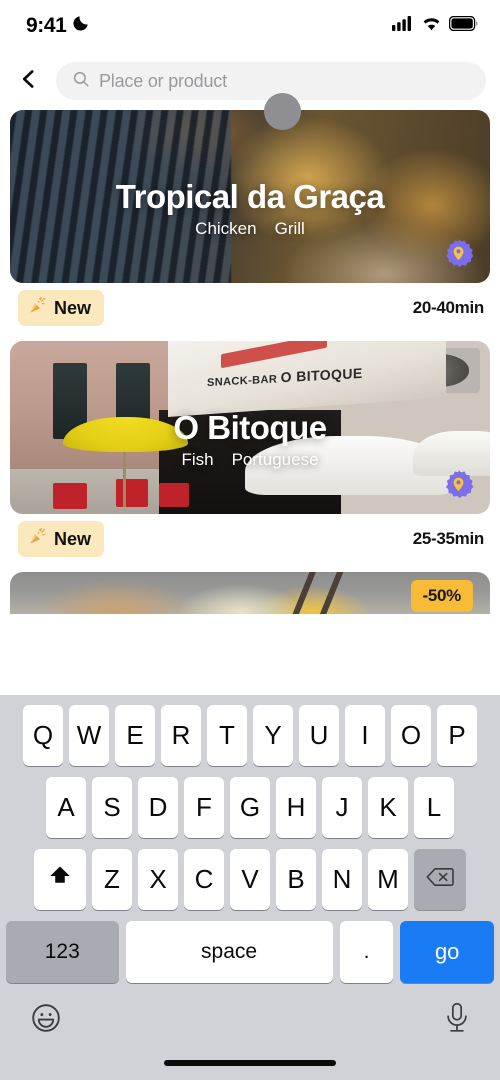 The image size is (500, 1080). What do you see at coordinates (227, 735) in the screenshot?
I see `key-t: T` at bounding box center [227, 735].